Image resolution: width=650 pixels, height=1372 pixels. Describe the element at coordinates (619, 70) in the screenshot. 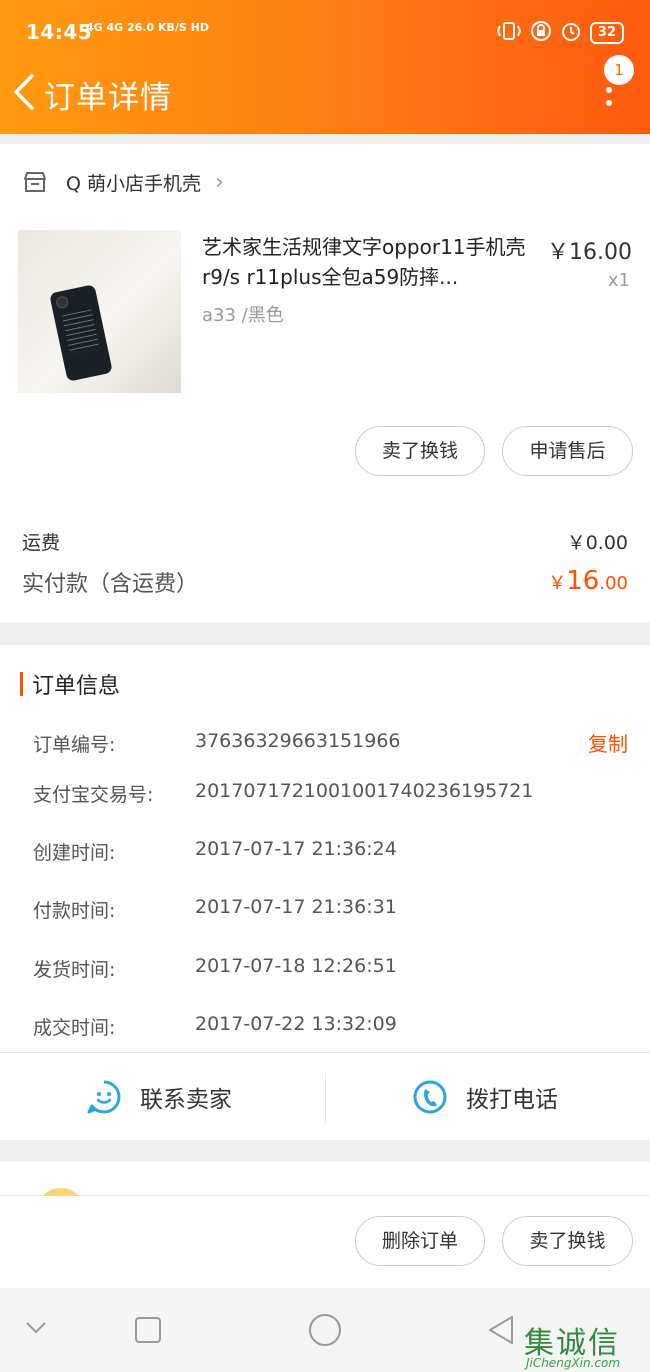

I see `notification-badge: 1` at that location.